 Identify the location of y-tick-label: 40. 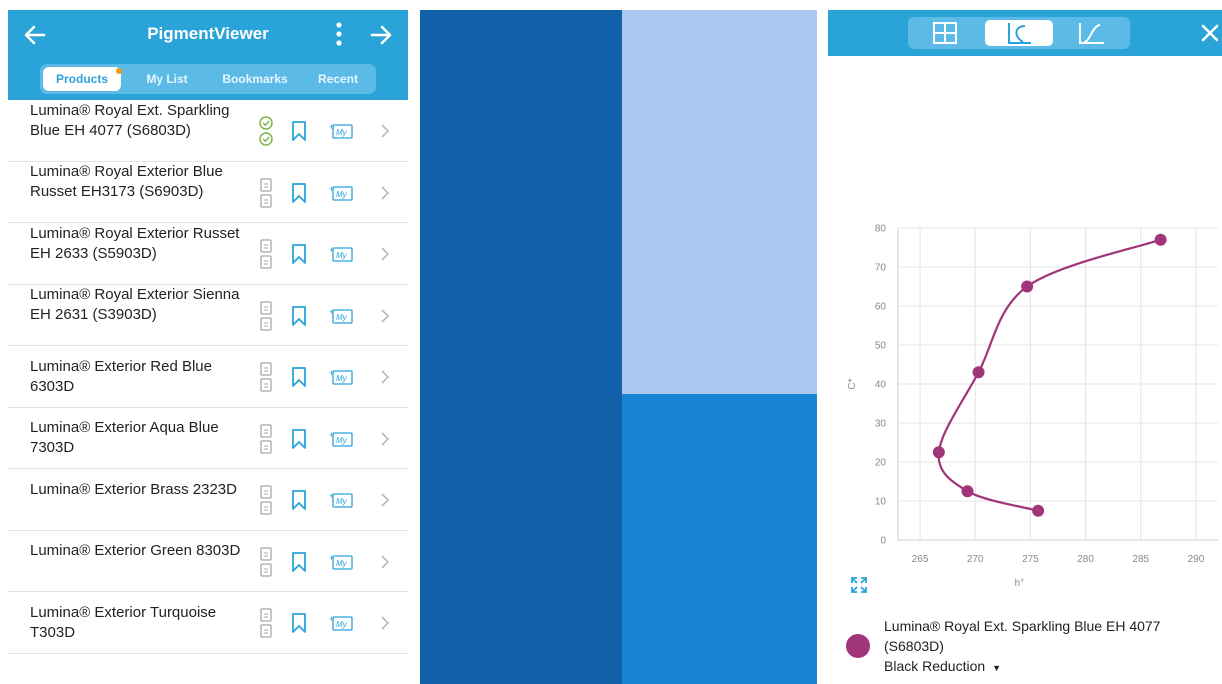
(881, 385).